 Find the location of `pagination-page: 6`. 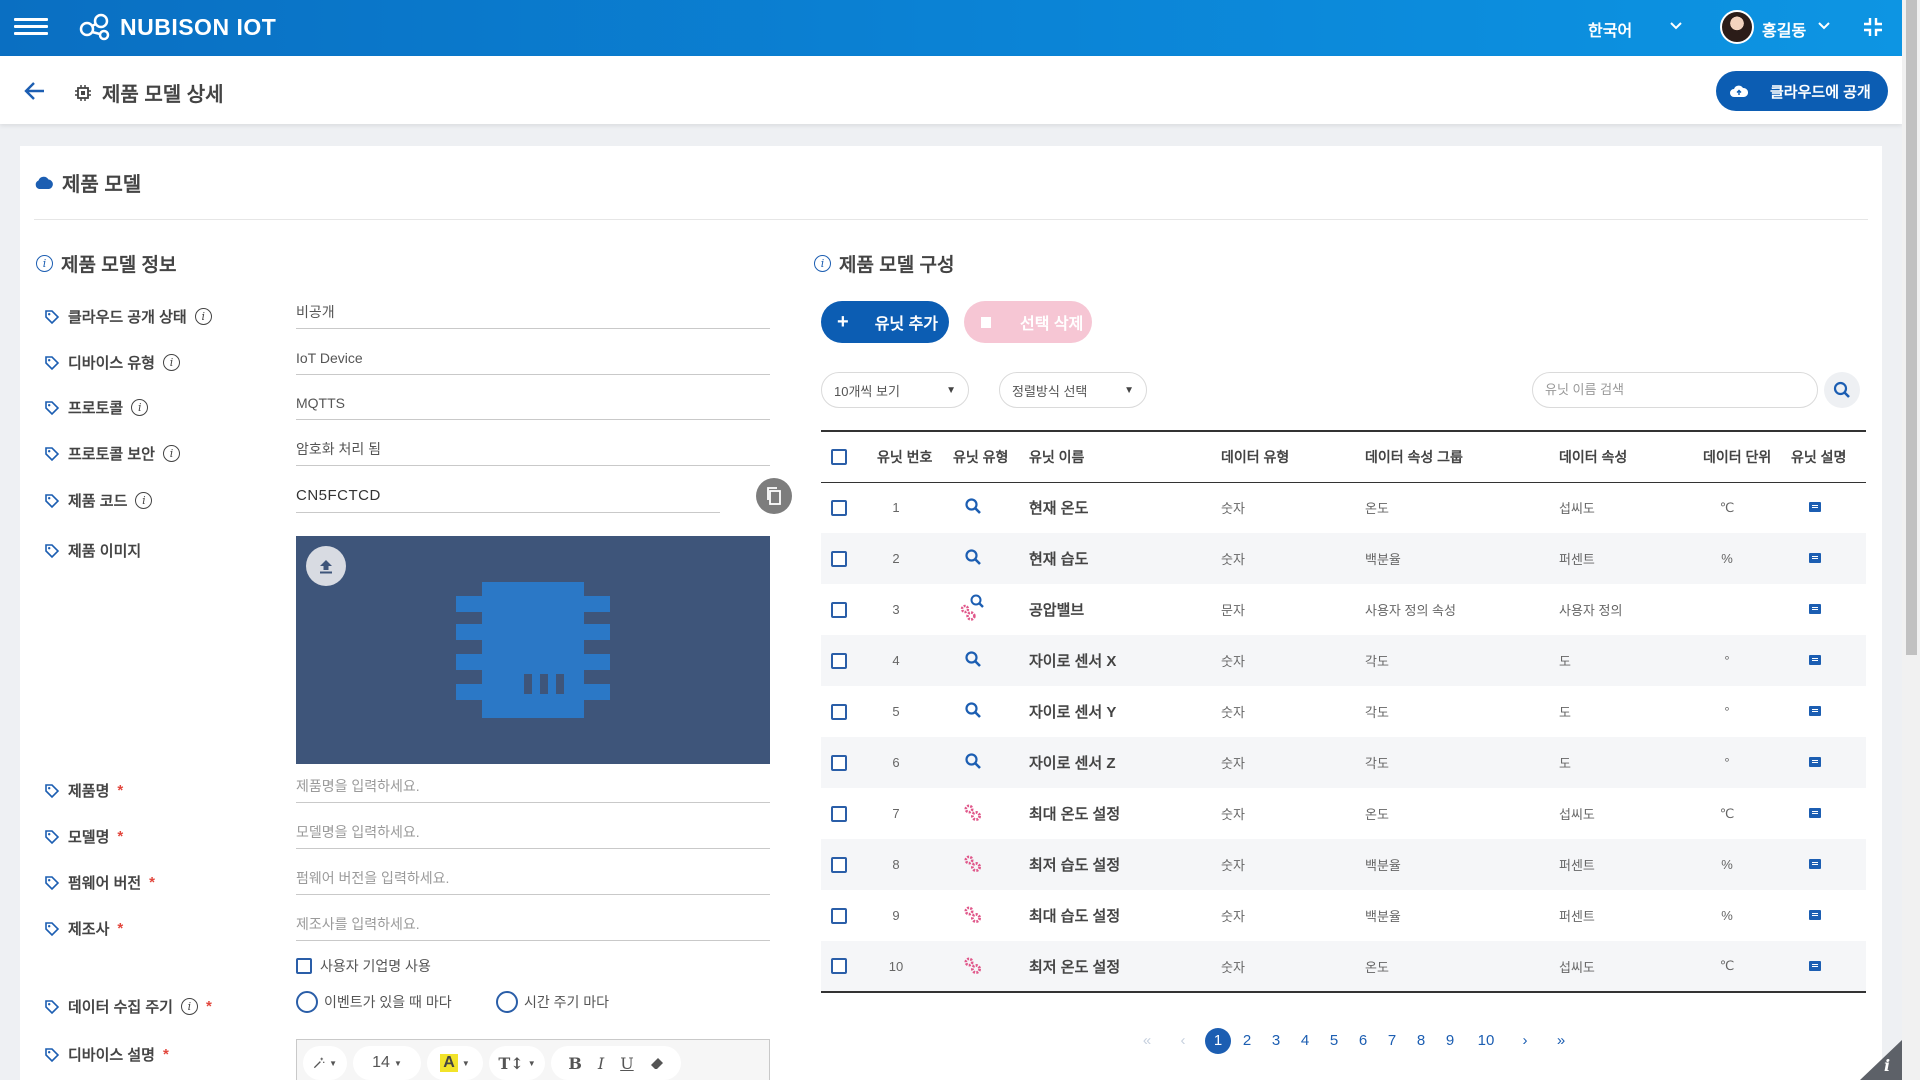

pagination-page: 6 is located at coordinates (1363, 1041).